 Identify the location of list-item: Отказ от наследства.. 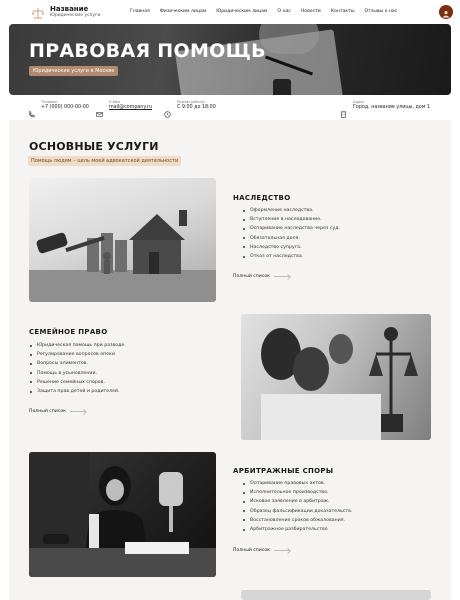
(291, 256).